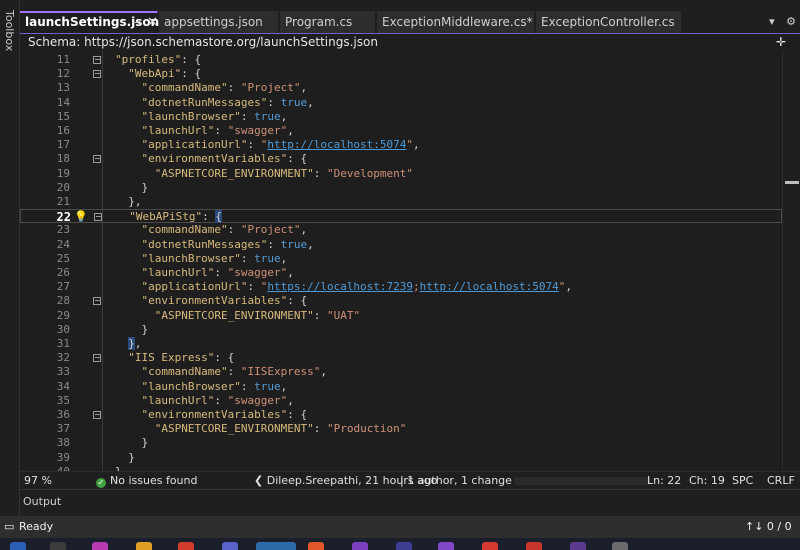 The height and width of the screenshot is (550, 800). Describe the element at coordinates (401, 301) in the screenshot. I see `code-line: 28 − "environmentVariables": {` at that location.